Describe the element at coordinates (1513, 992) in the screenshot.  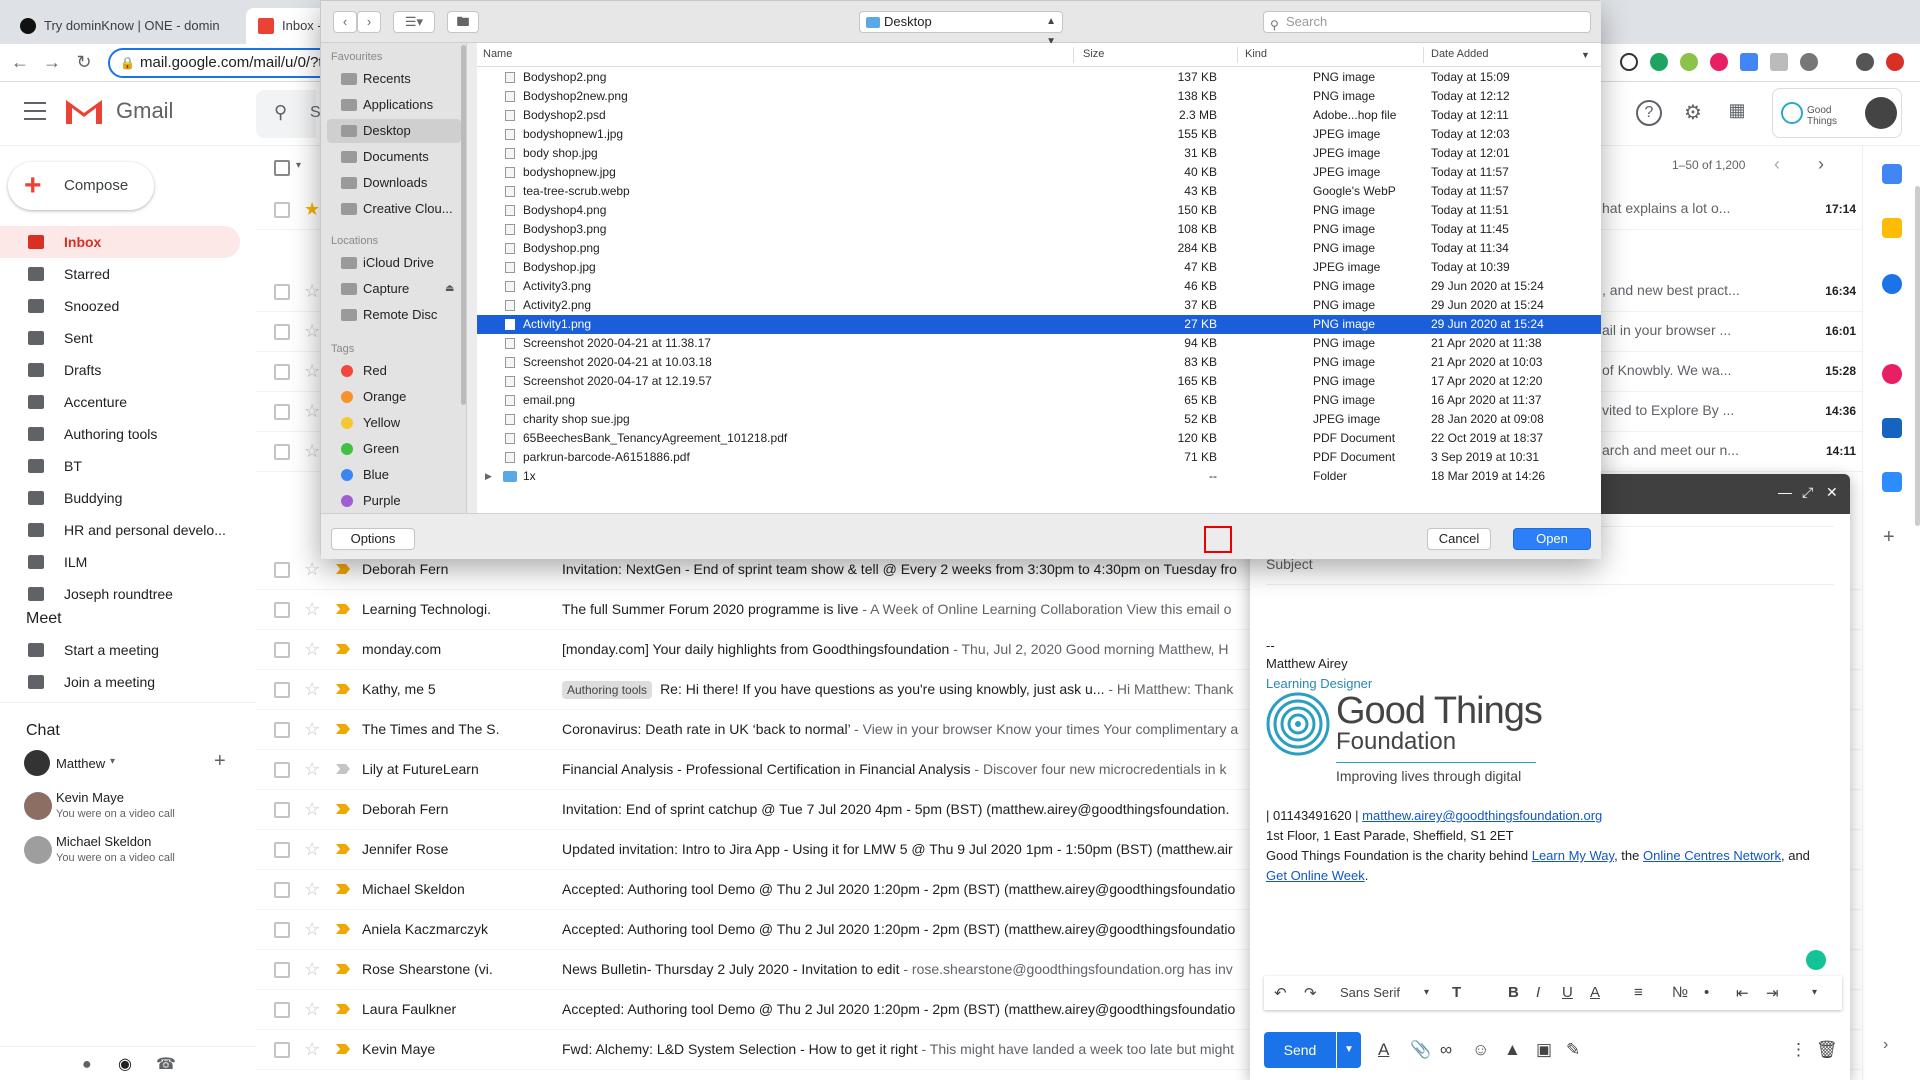
I see `bold-icon: B` at that location.